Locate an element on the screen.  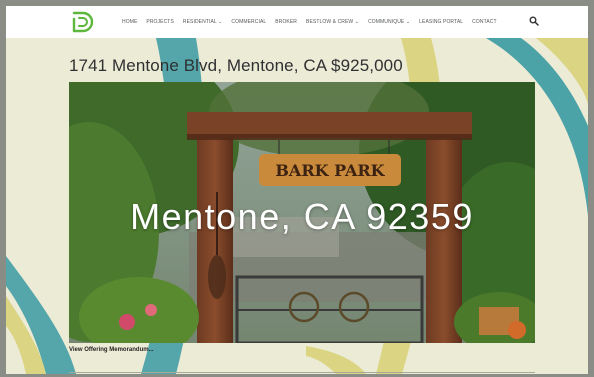
d-logo is located at coordinates (82, 22).